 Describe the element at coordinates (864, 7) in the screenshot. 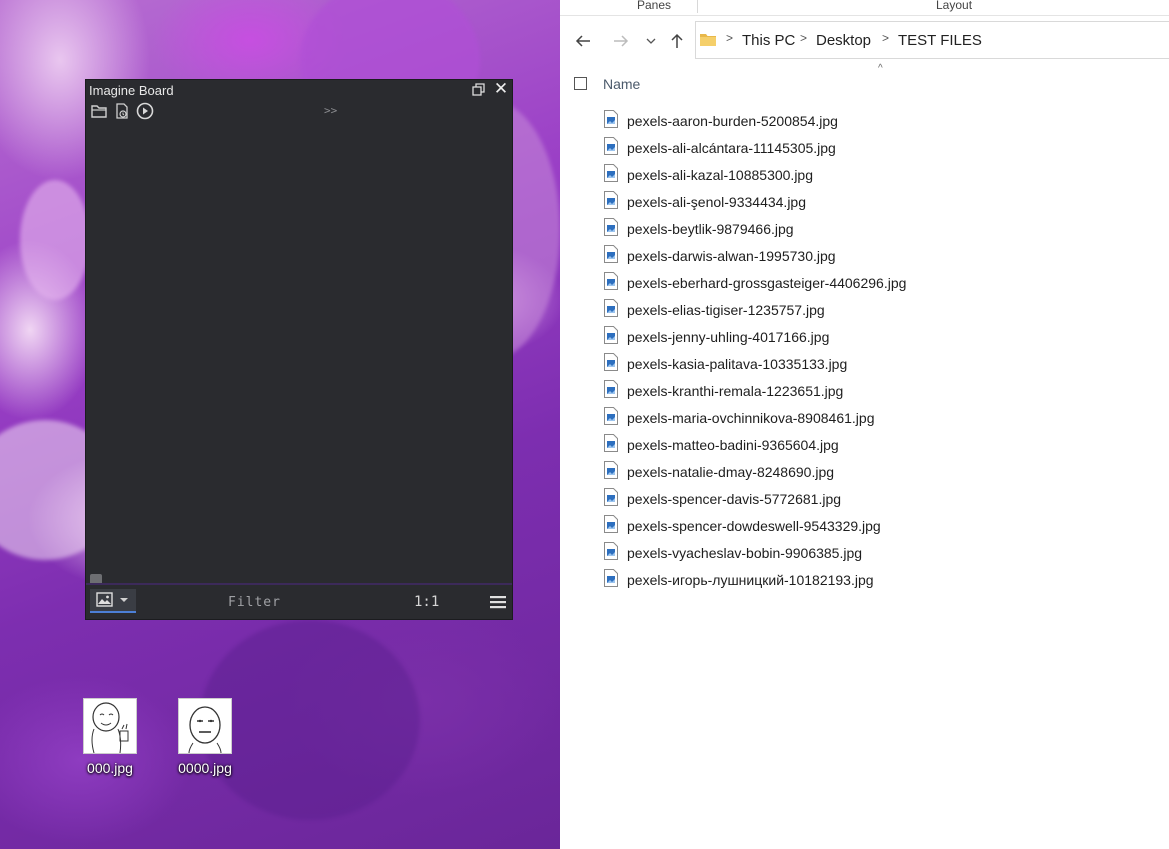

I see `ribbon-group-labels: Panes Layout` at that location.